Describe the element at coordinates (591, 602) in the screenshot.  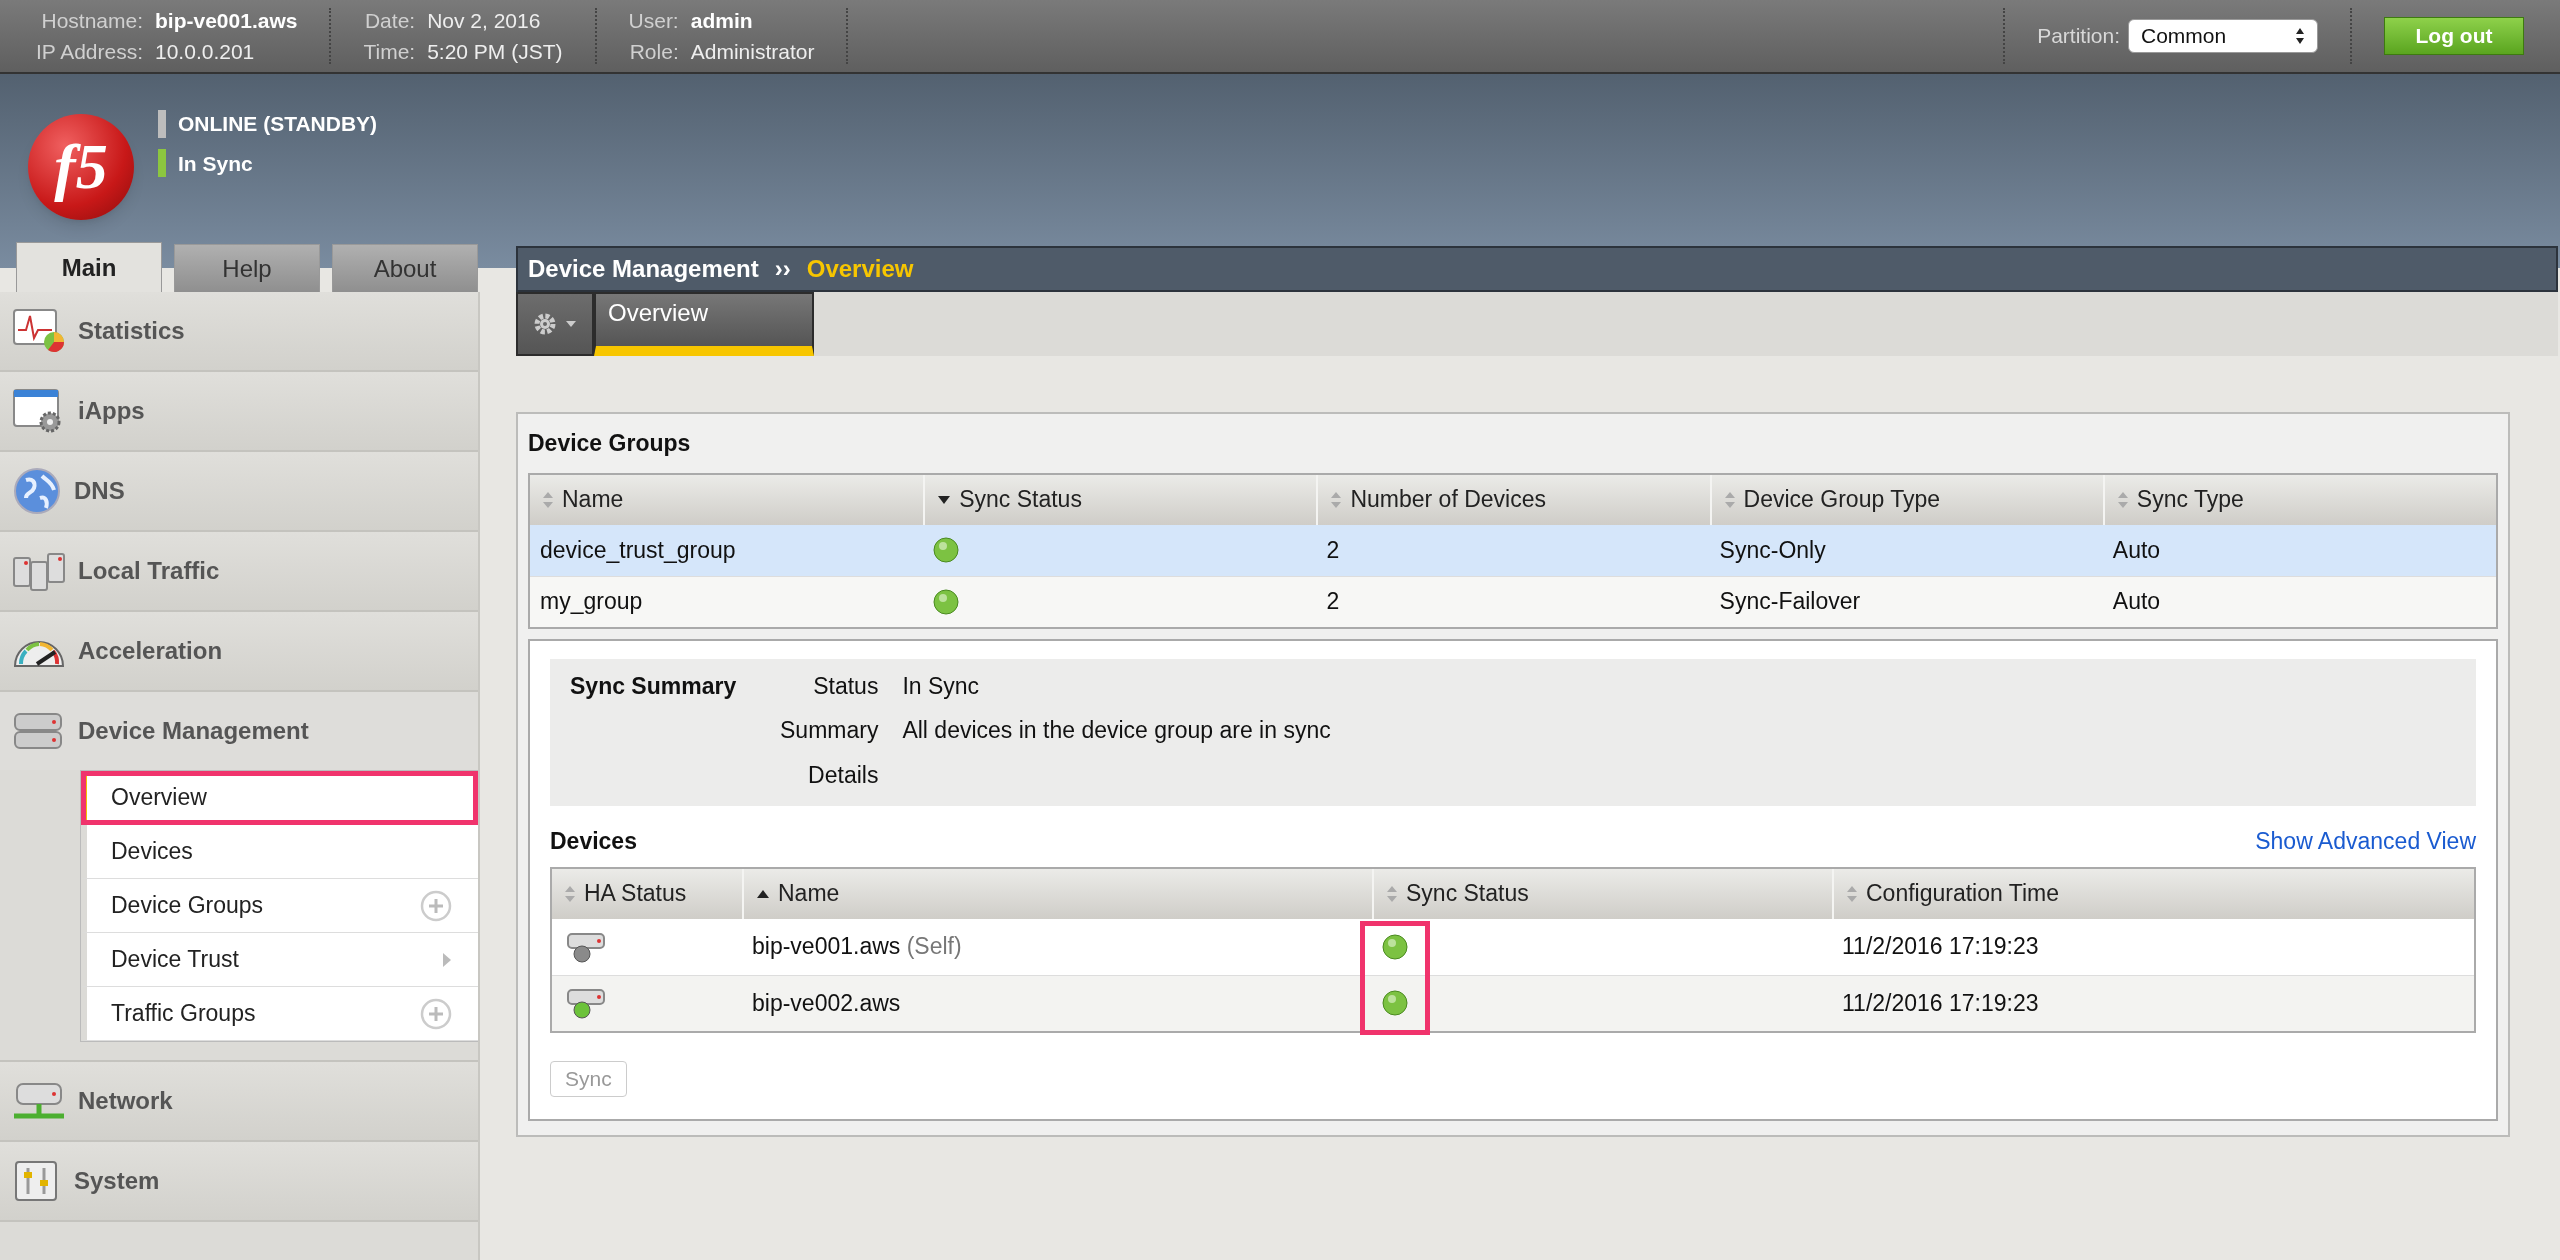
I see `table-cell-text: my_group` at that location.